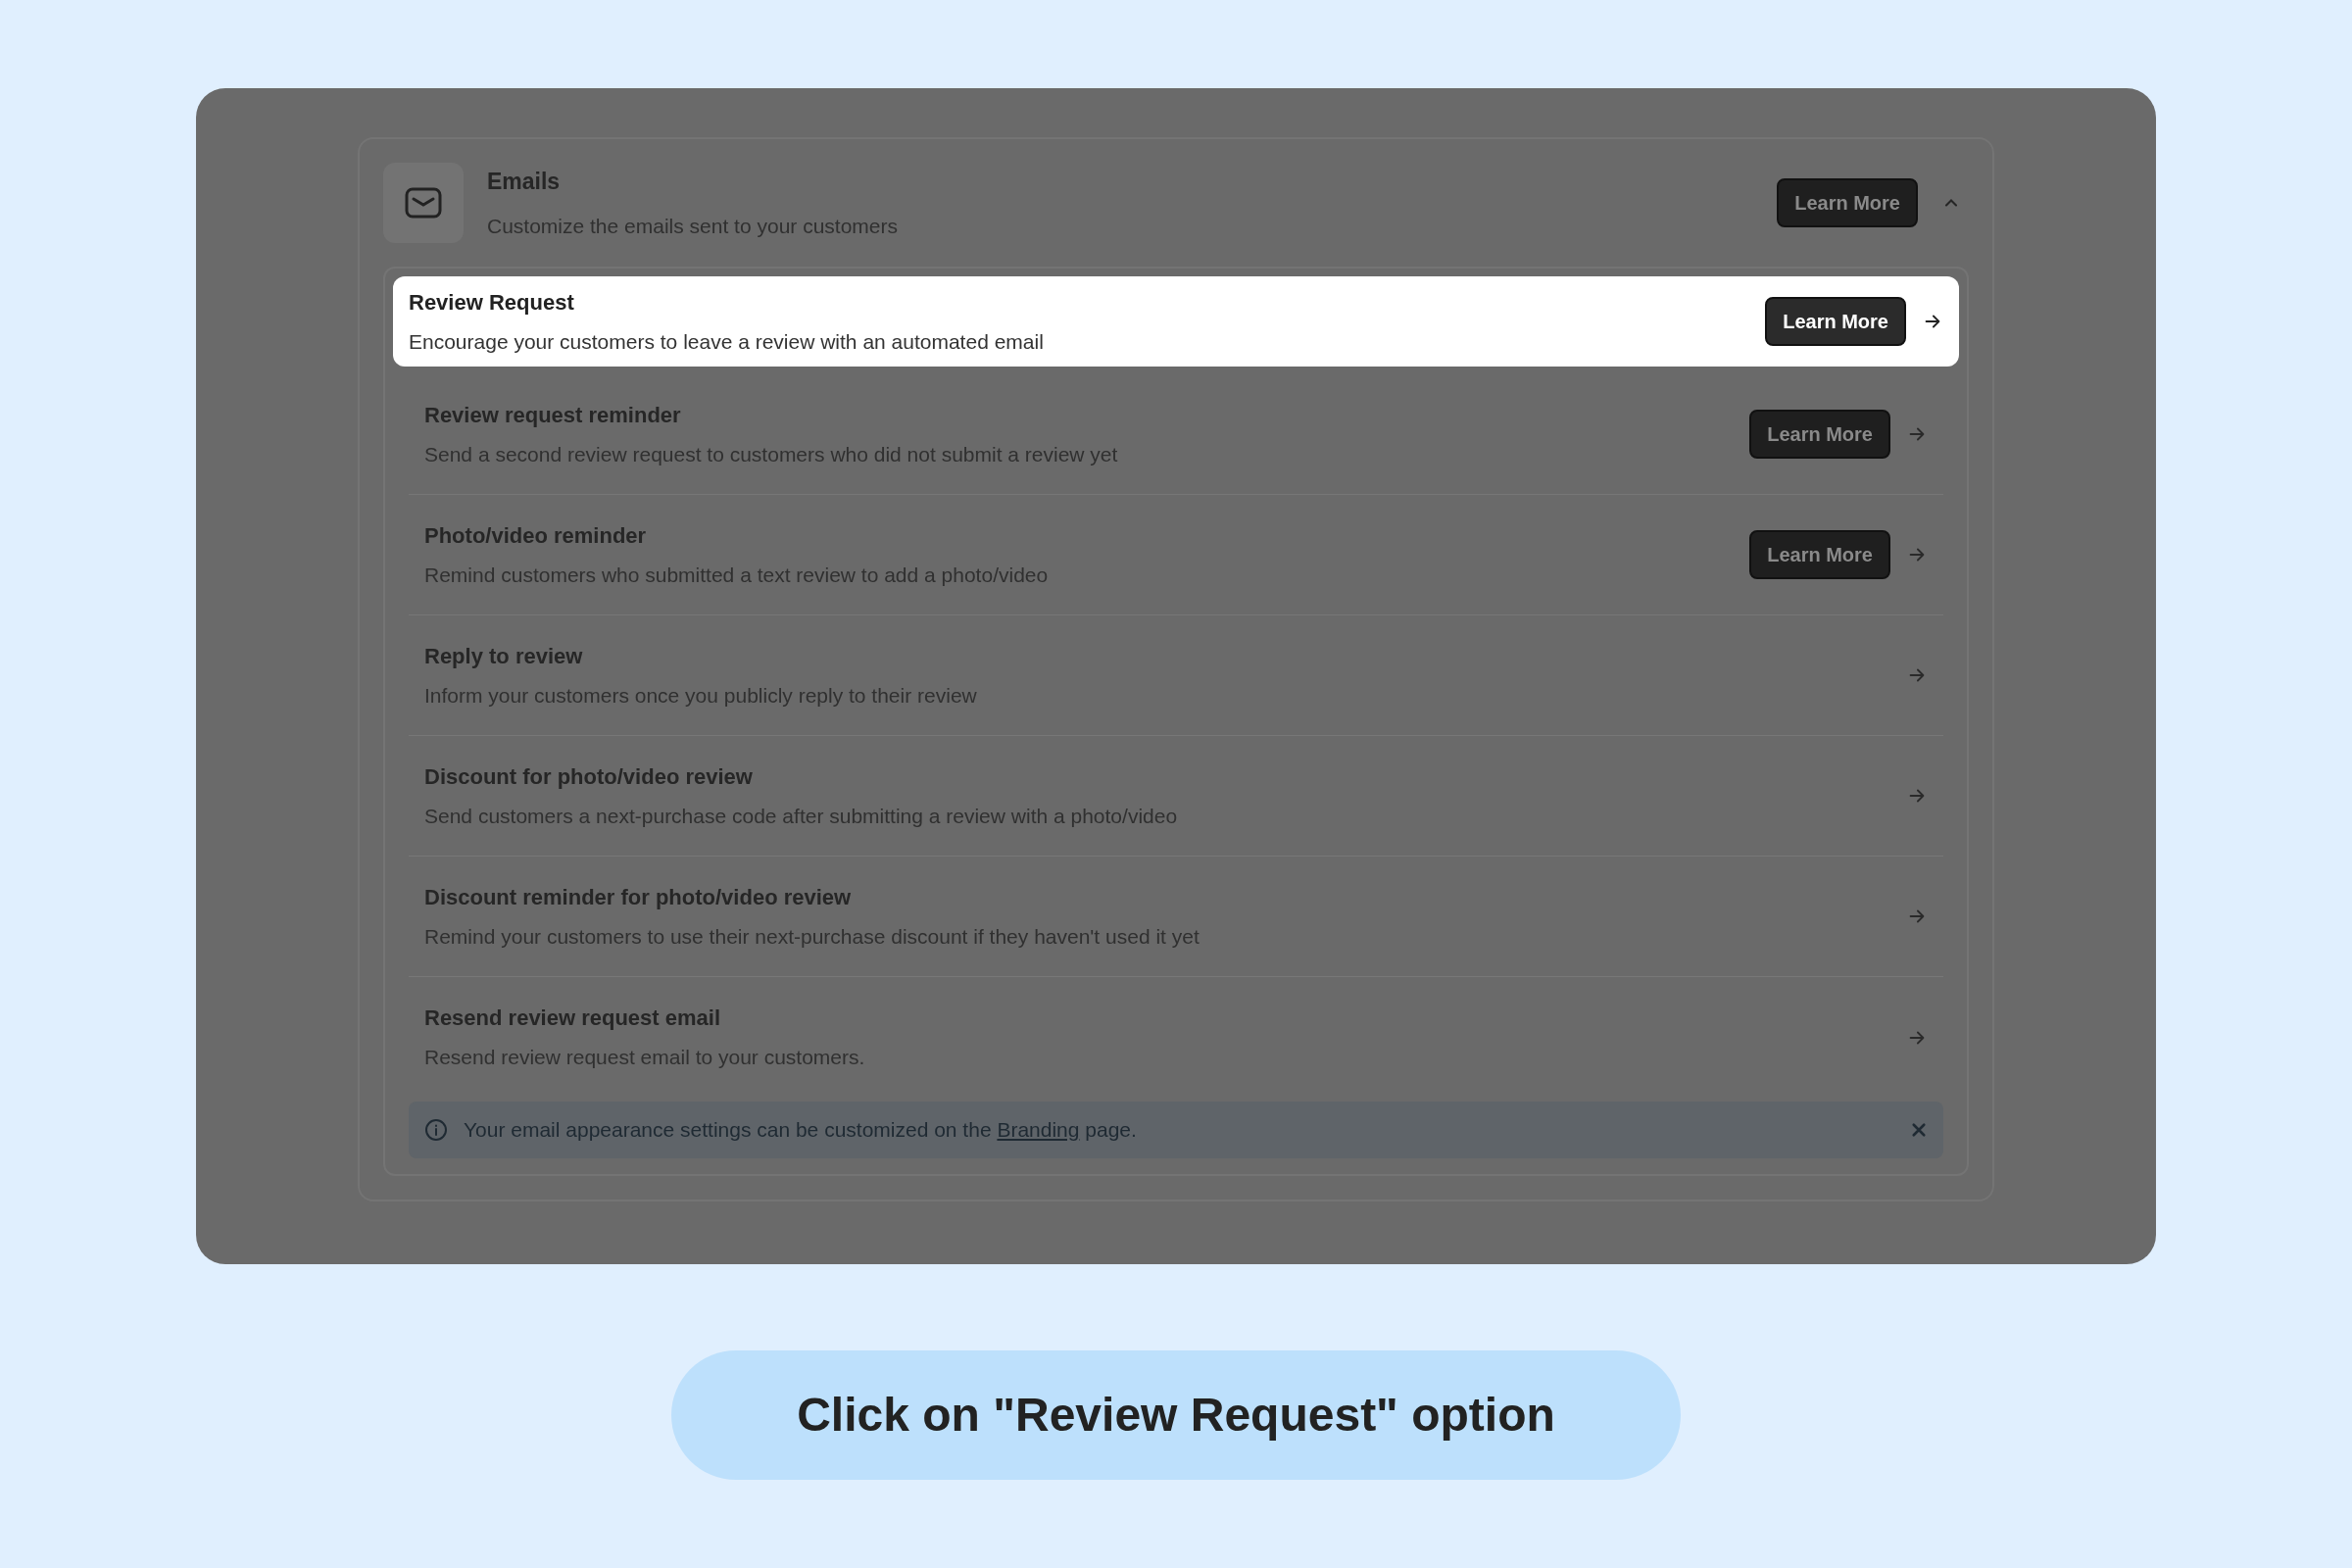 This screenshot has width=2352, height=1568. Describe the element at coordinates (553, 415) in the screenshot. I see `row-title: Review request reminder` at that location.